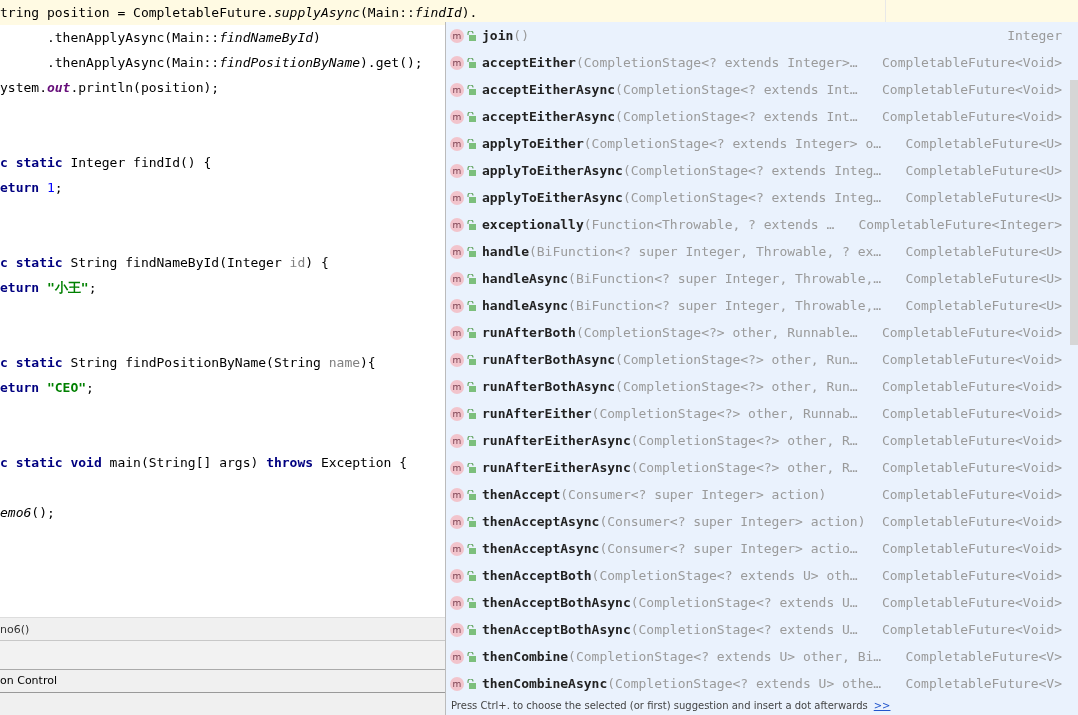 The height and width of the screenshot is (715, 1078). What do you see at coordinates (762, 494) in the screenshot?
I see `completion-item: m thenAccept(Consumer<? super Integer> action) CompletableFuture<Void>` at bounding box center [762, 494].